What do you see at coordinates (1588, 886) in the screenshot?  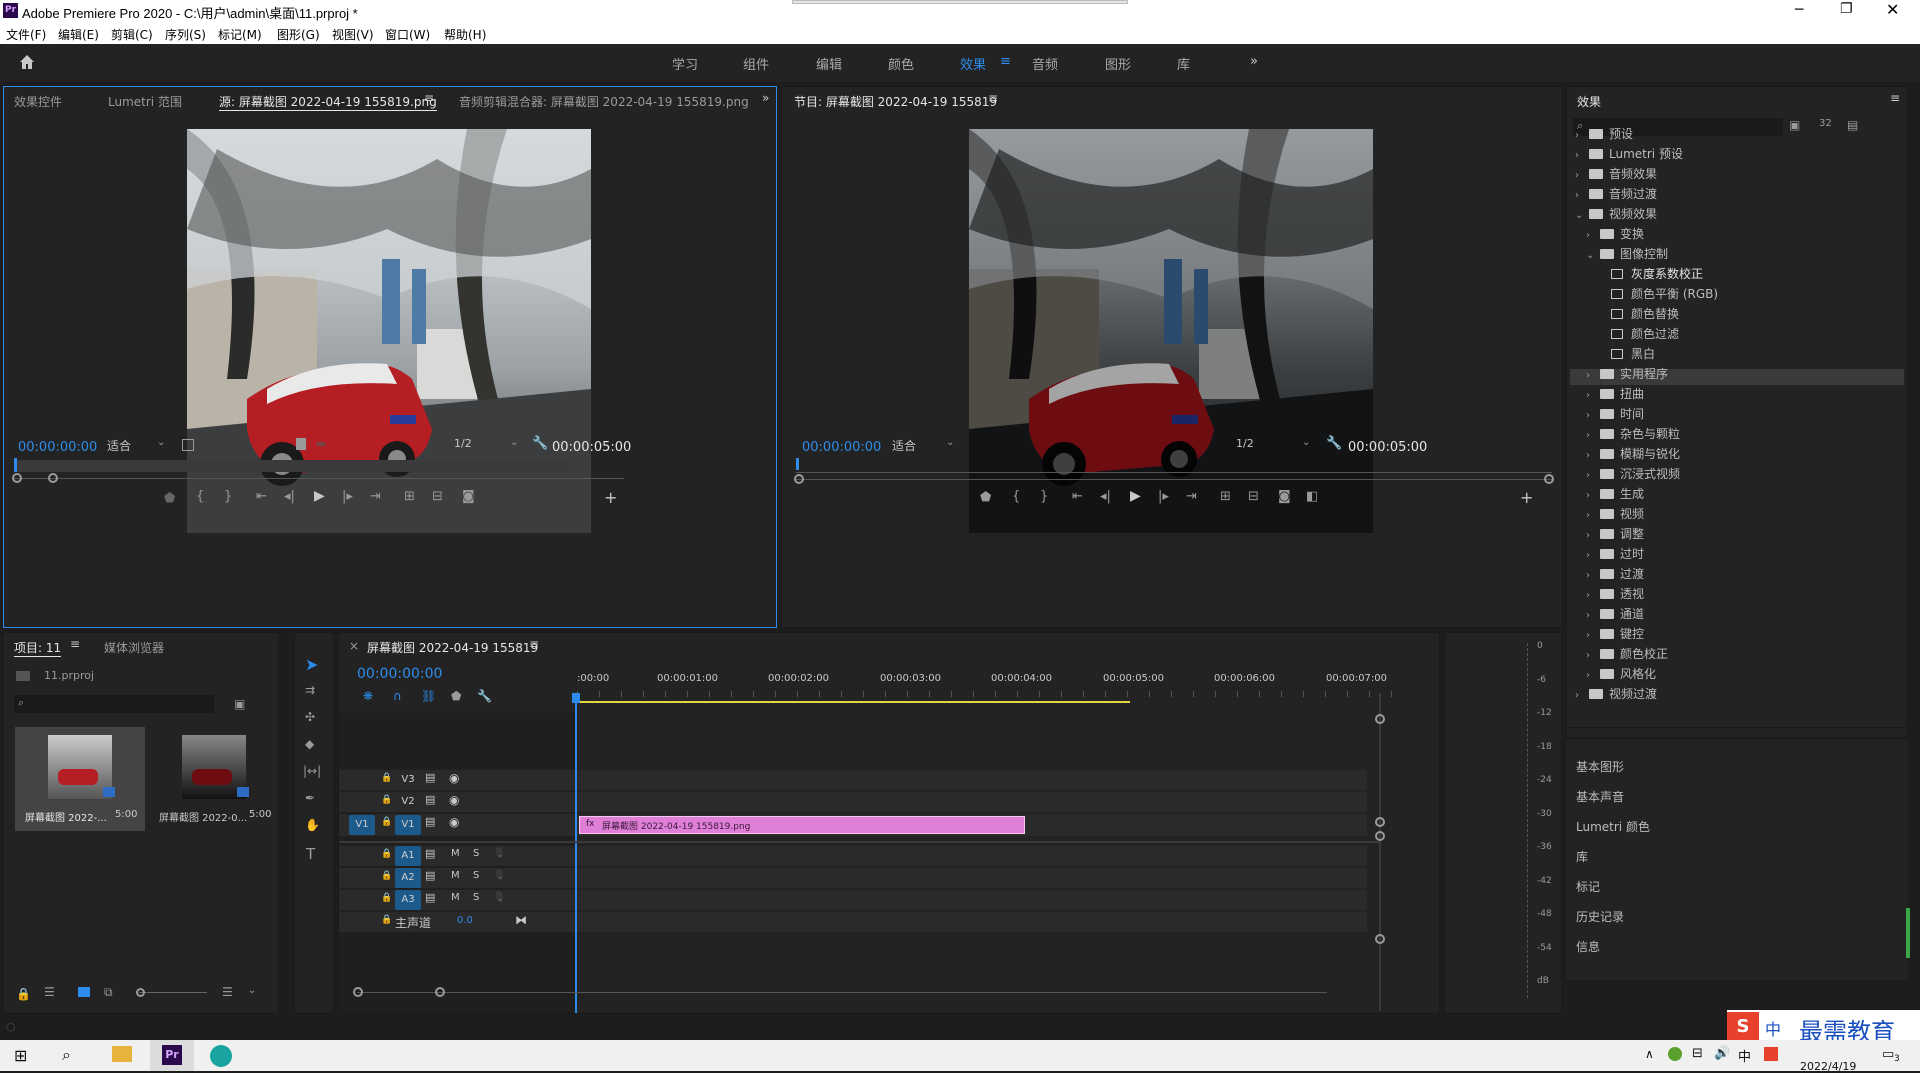 I see `panel-markers: 标记` at bounding box center [1588, 886].